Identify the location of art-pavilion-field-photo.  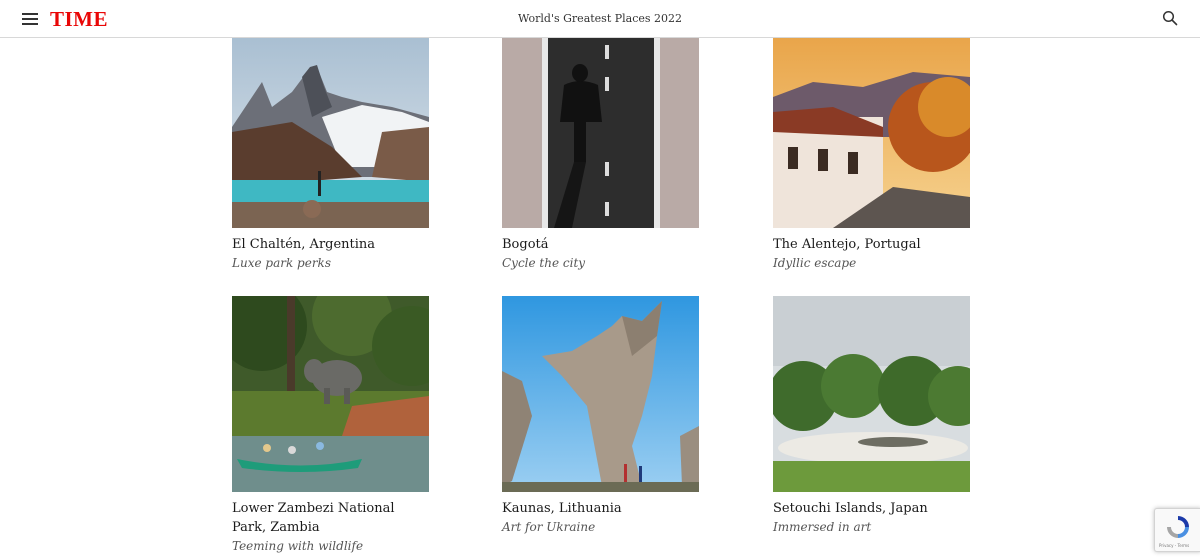
(871, 394).